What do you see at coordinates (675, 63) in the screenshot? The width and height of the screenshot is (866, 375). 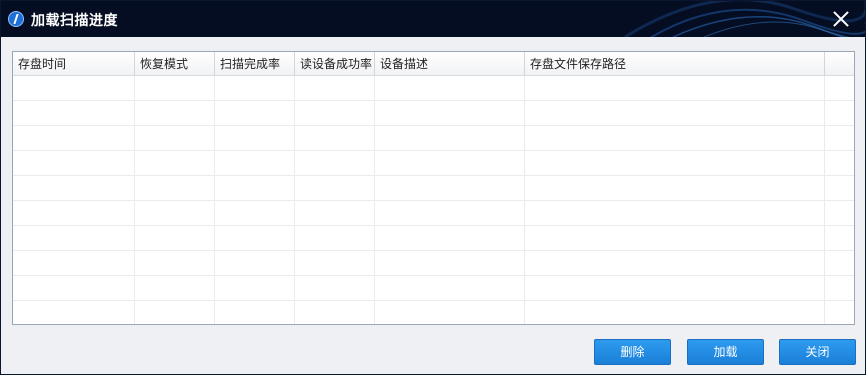 I see `column-header-save-path: 存盘文件保存路径` at bounding box center [675, 63].